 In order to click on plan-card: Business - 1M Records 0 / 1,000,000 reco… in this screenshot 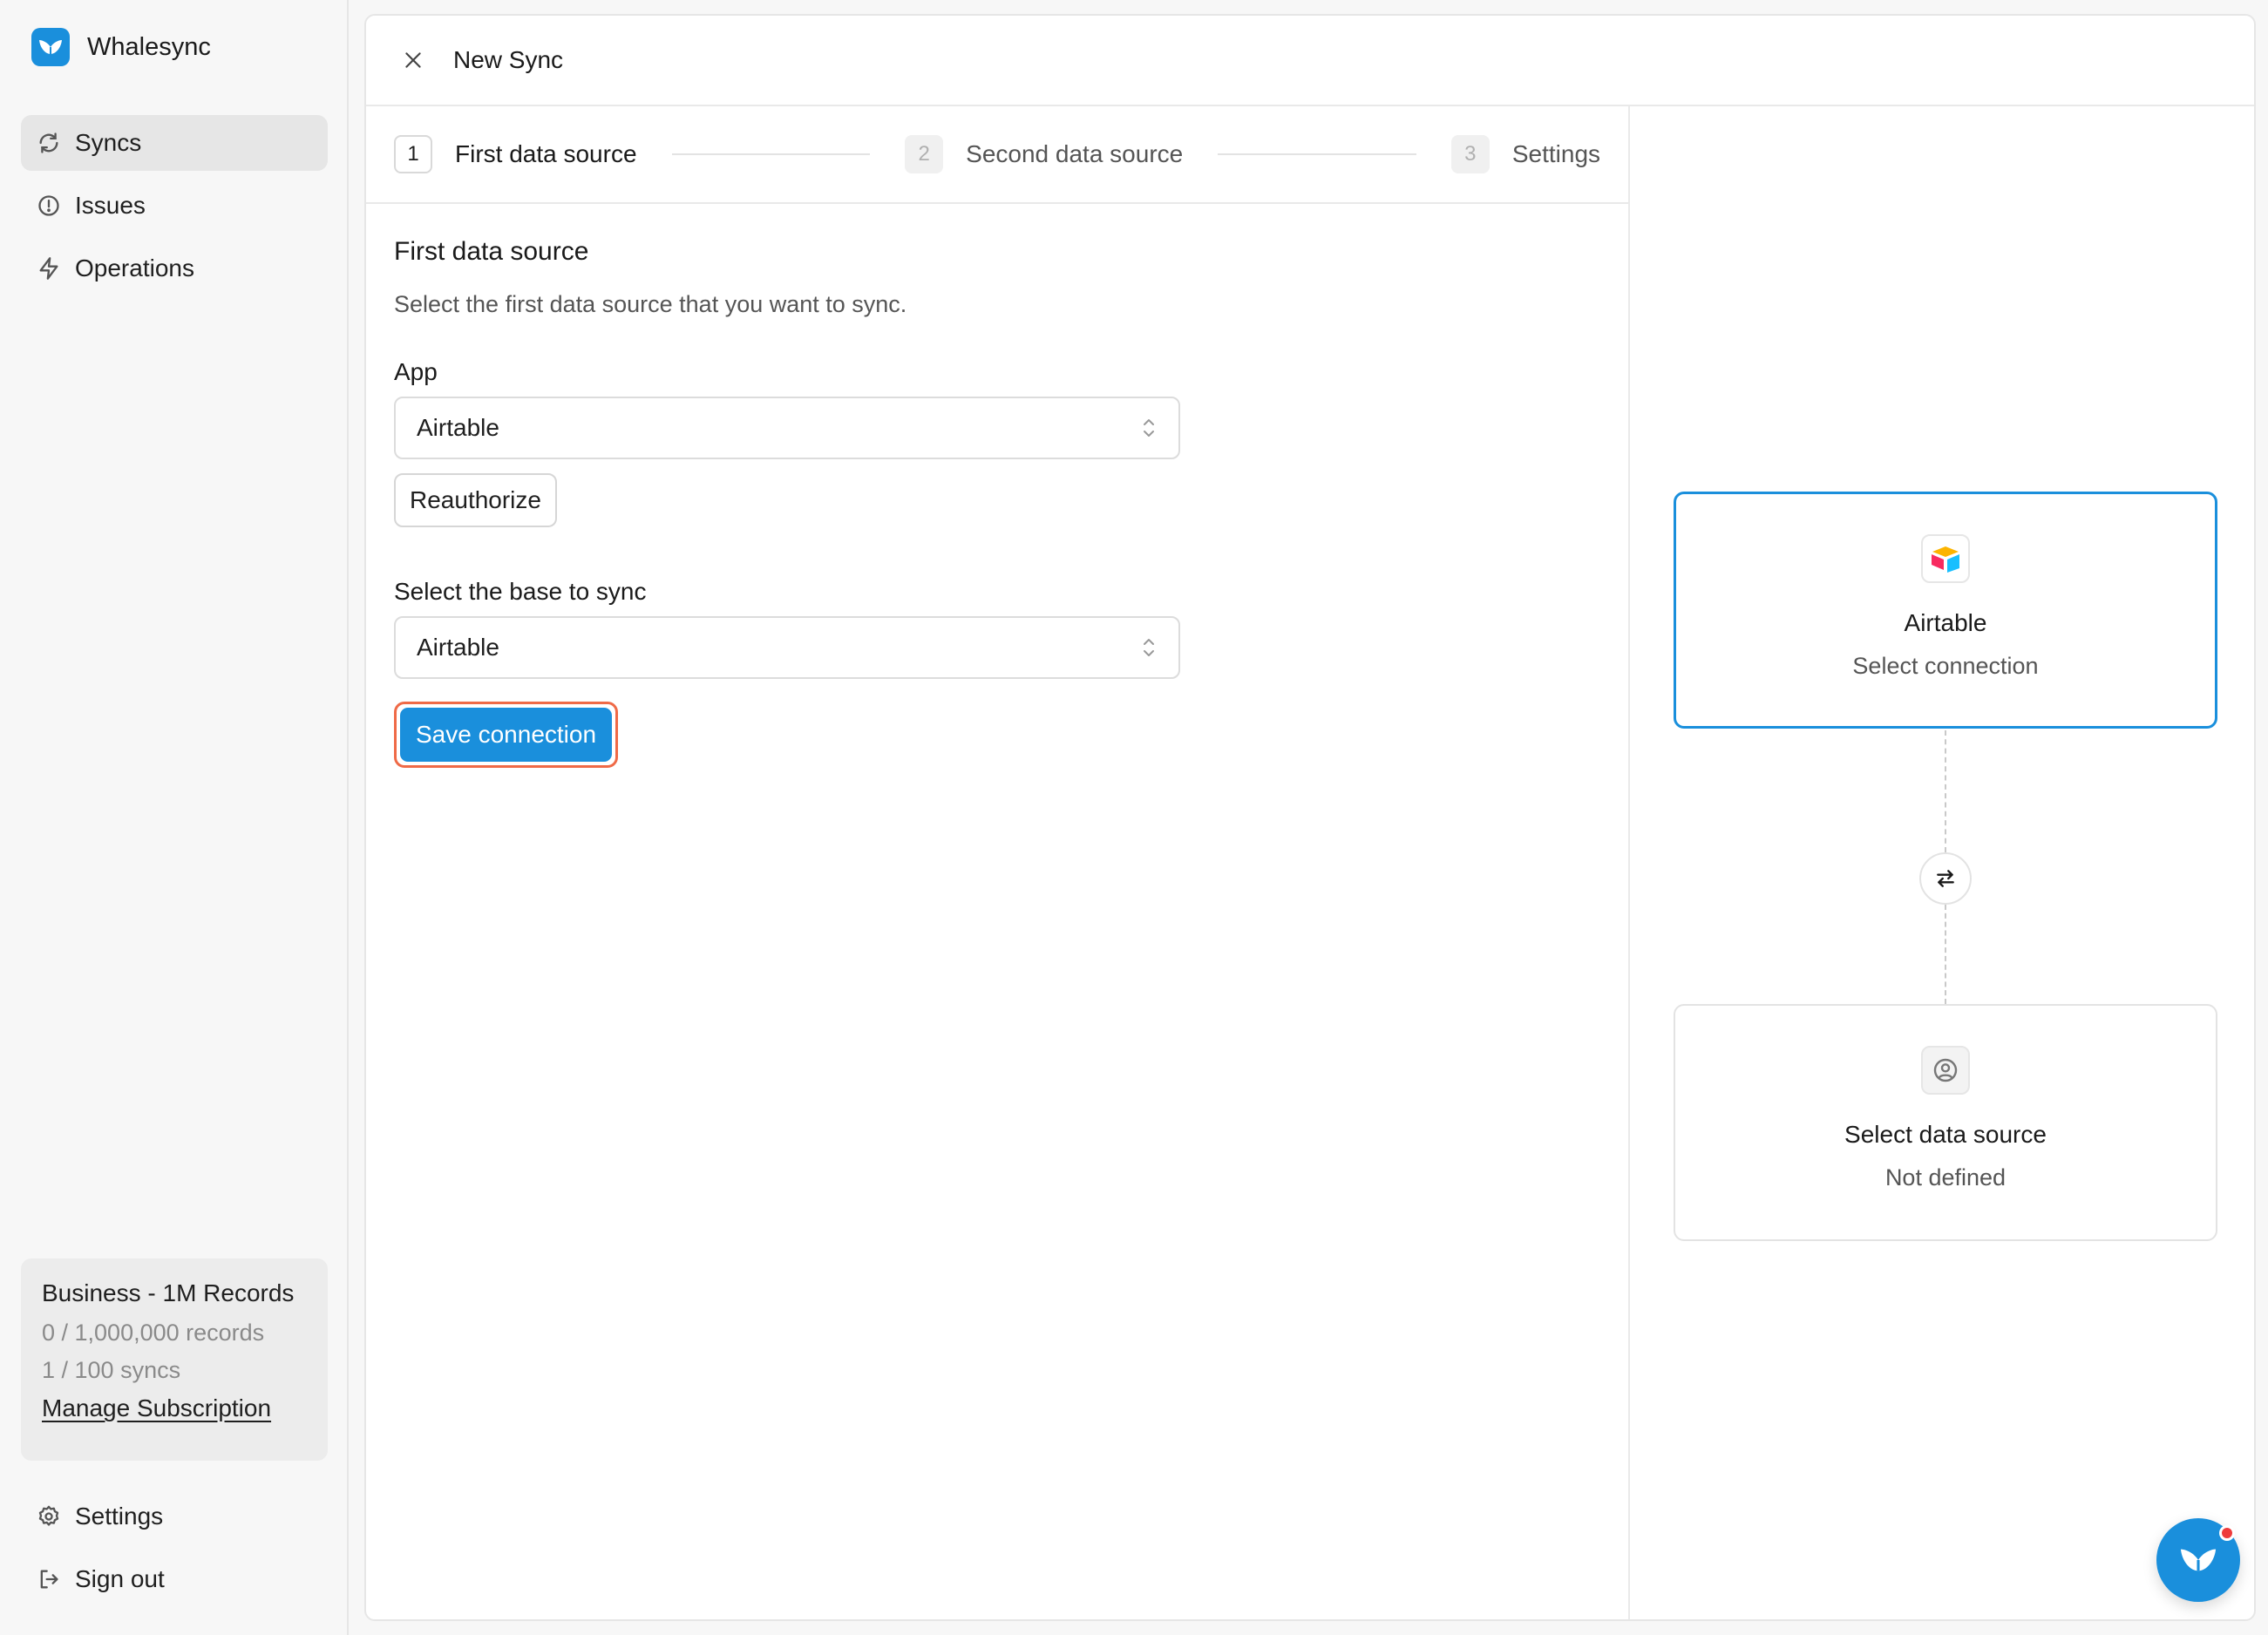, I will do `click(174, 1359)`.